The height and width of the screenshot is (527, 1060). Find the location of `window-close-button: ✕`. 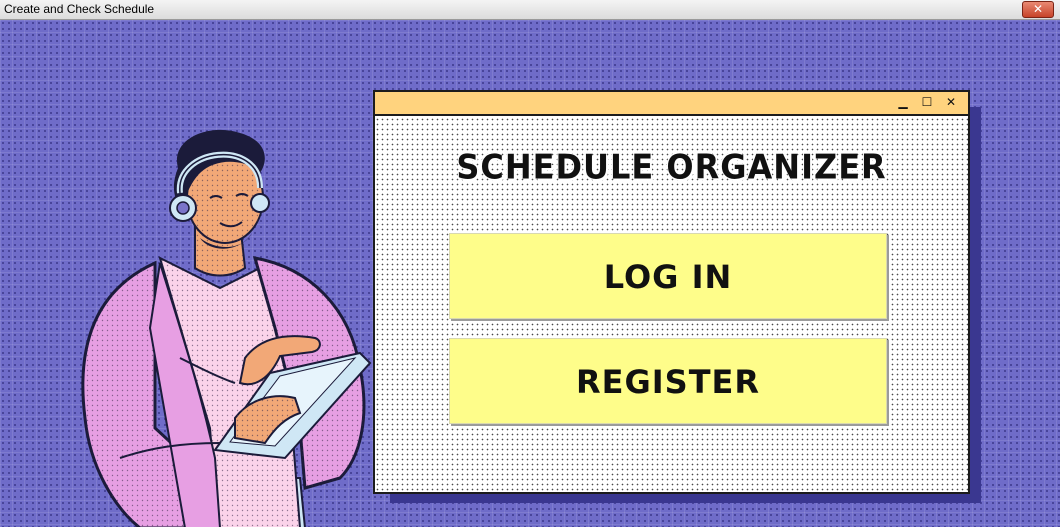

window-close-button: ✕ is located at coordinates (1038, 9).